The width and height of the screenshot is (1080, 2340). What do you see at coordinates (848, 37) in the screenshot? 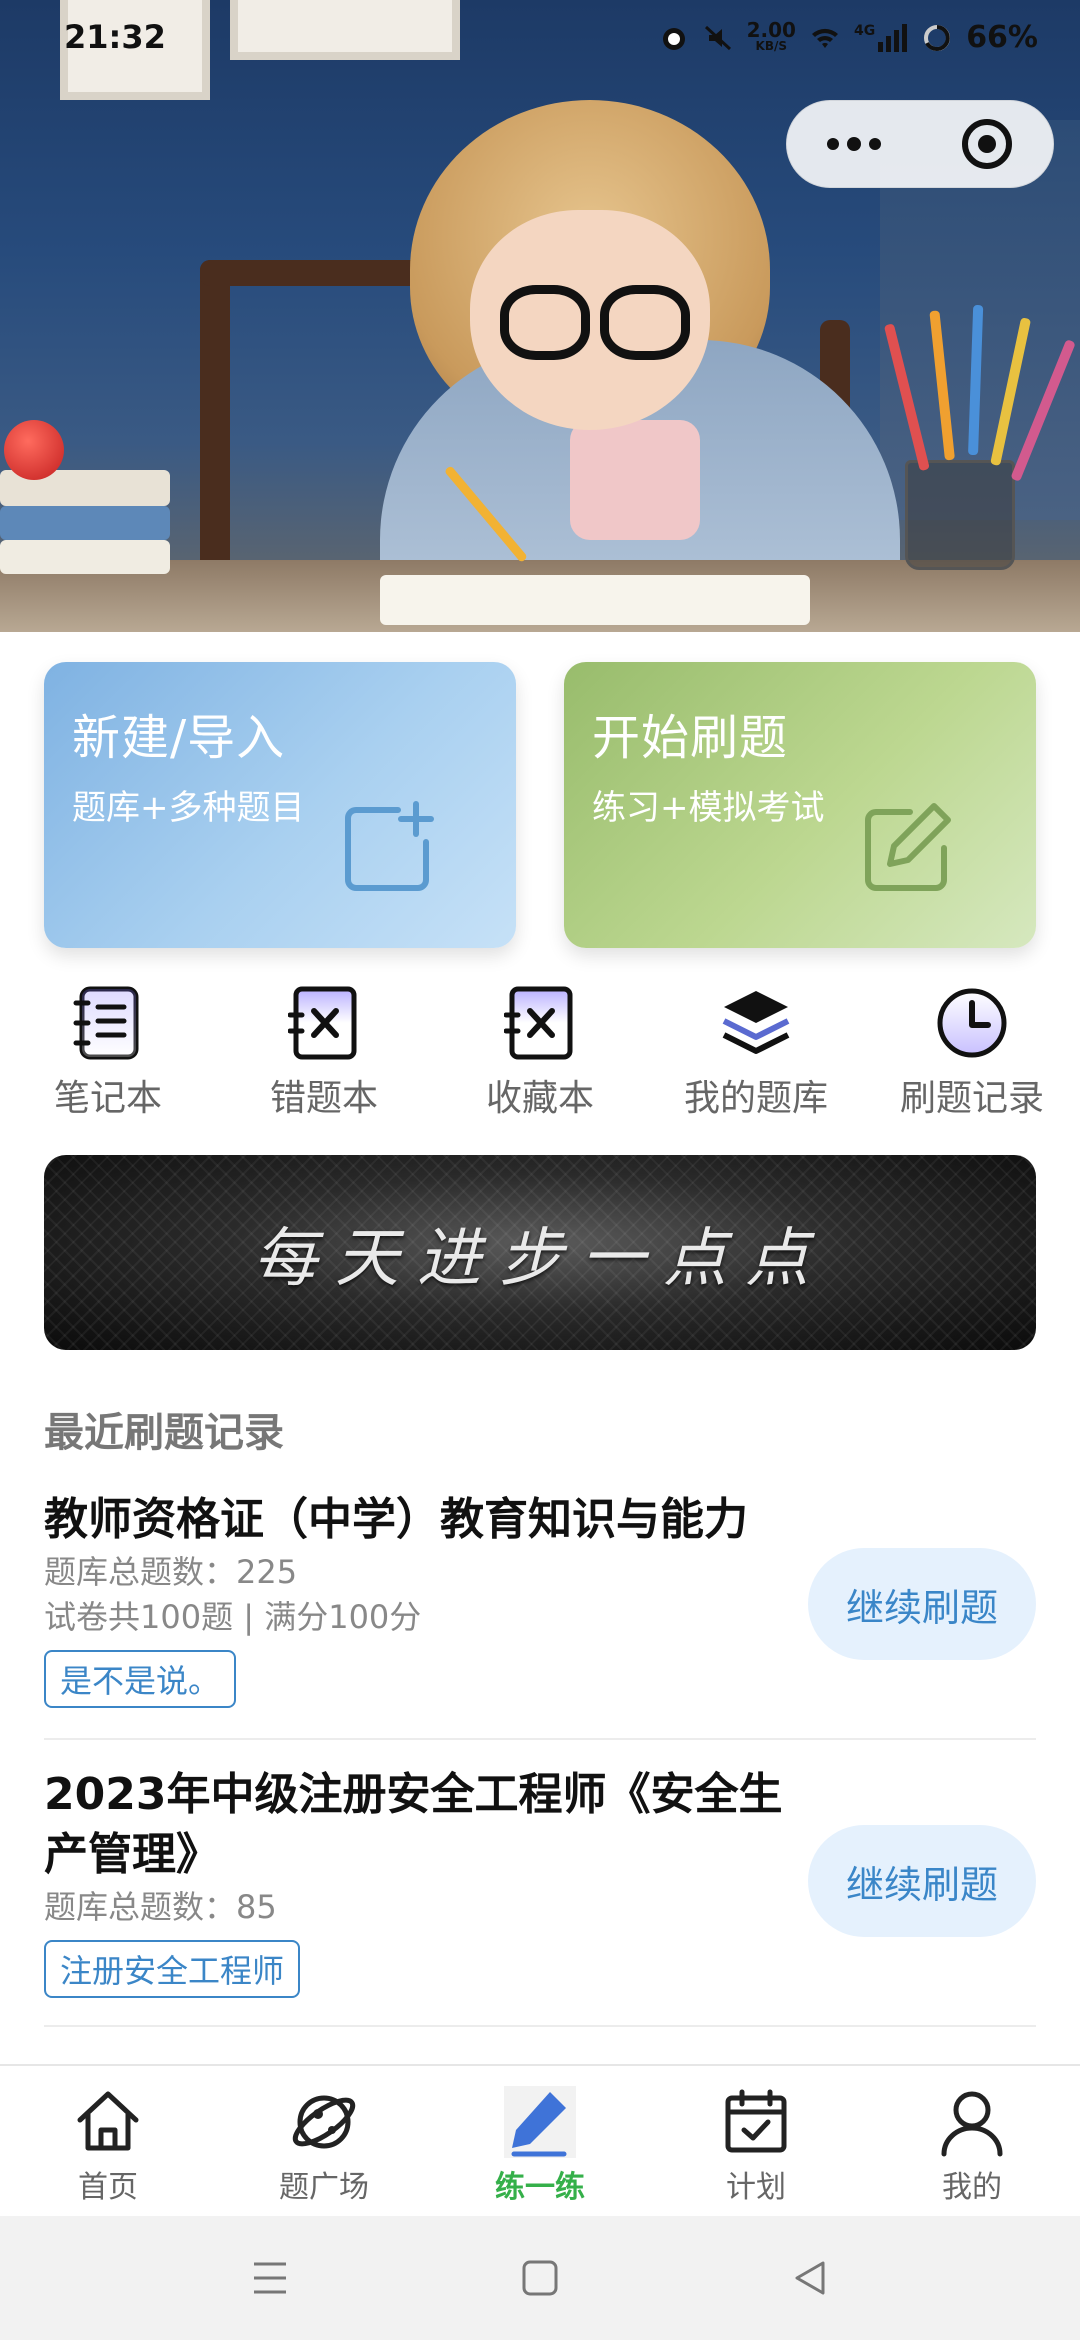
I see `status-icons: 2.00 KB/S 4G 66%` at bounding box center [848, 37].